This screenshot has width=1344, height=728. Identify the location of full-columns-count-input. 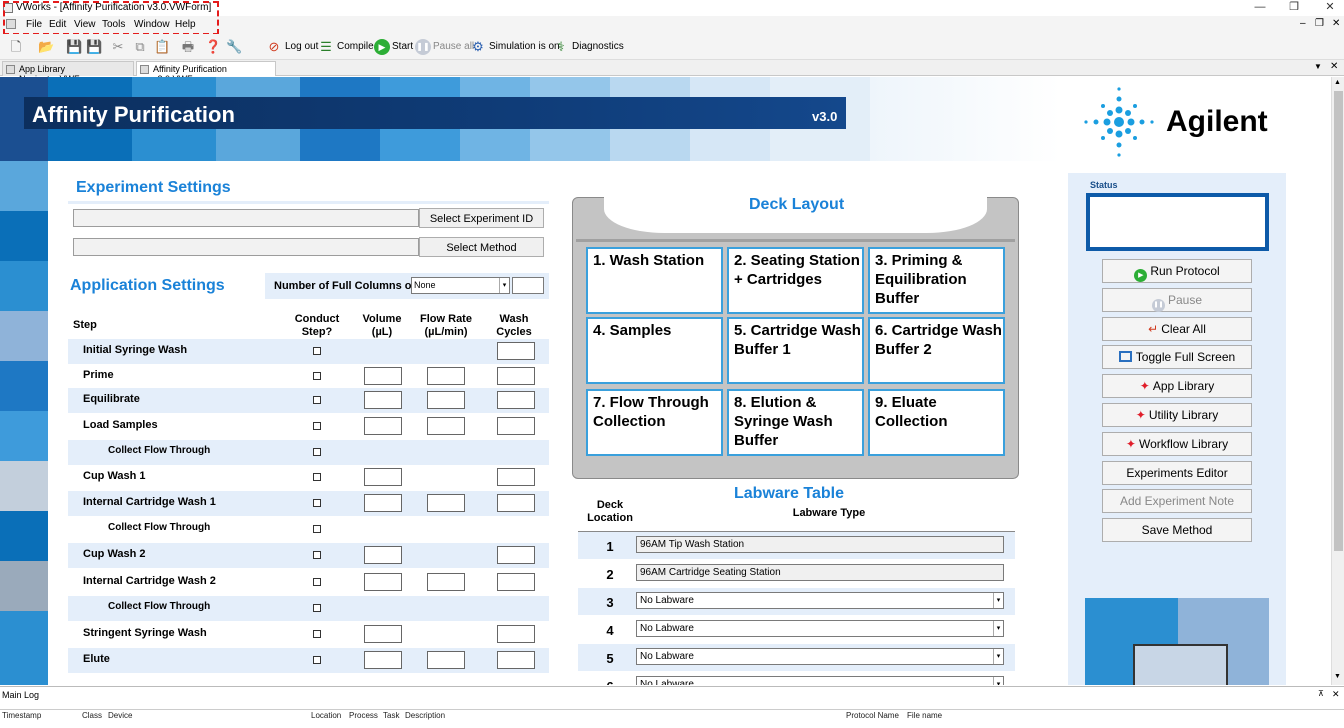
(528, 285).